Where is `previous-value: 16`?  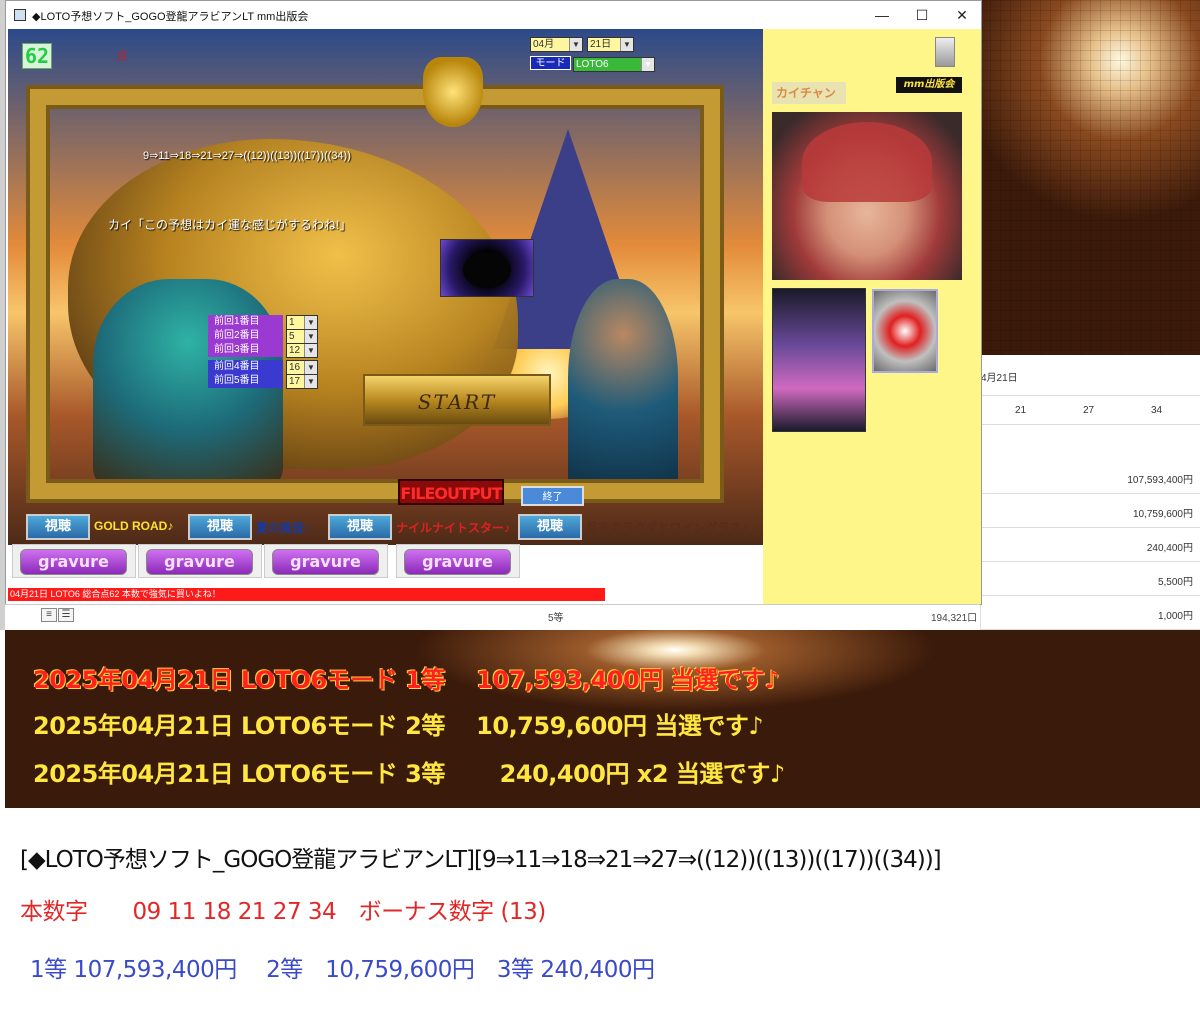
previous-value: 16 is located at coordinates (295, 367).